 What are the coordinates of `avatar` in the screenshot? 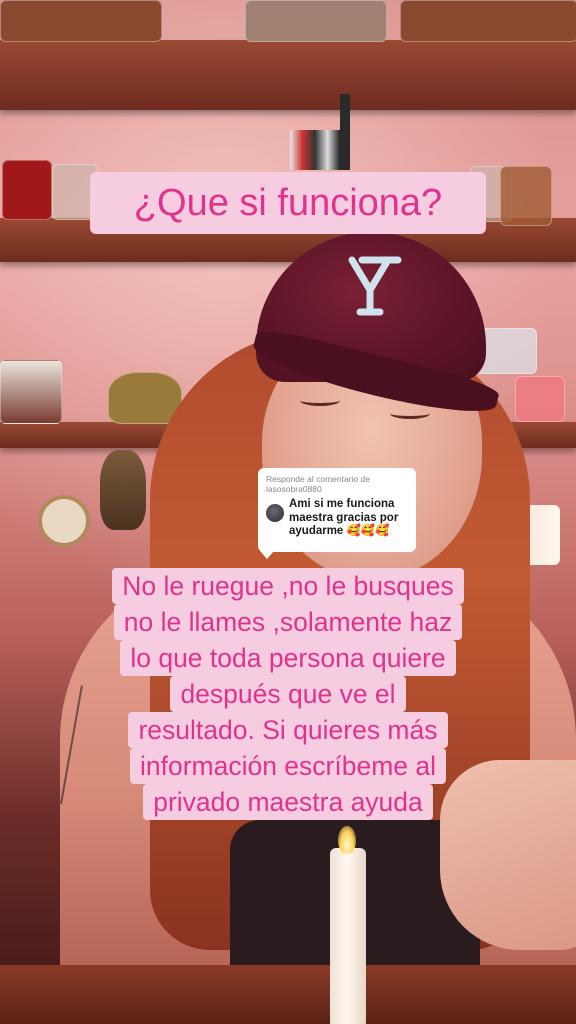 It's located at (275, 513).